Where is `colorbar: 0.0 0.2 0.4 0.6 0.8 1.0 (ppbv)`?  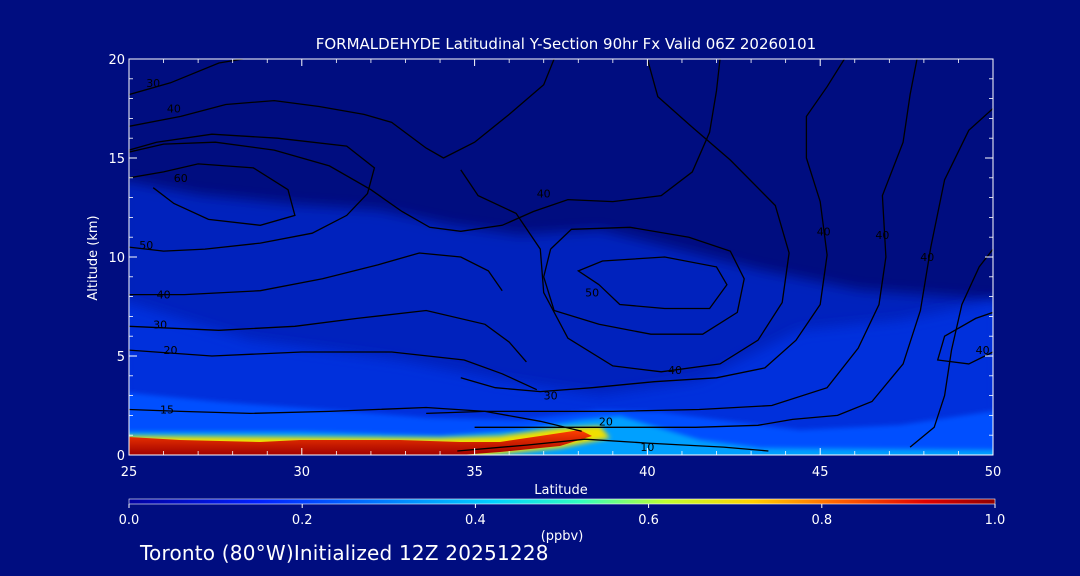 colorbar: 0.0 0.2 0.4 0.6 0.8 1.0 (ppbv) is located at coordinates (562, 521).